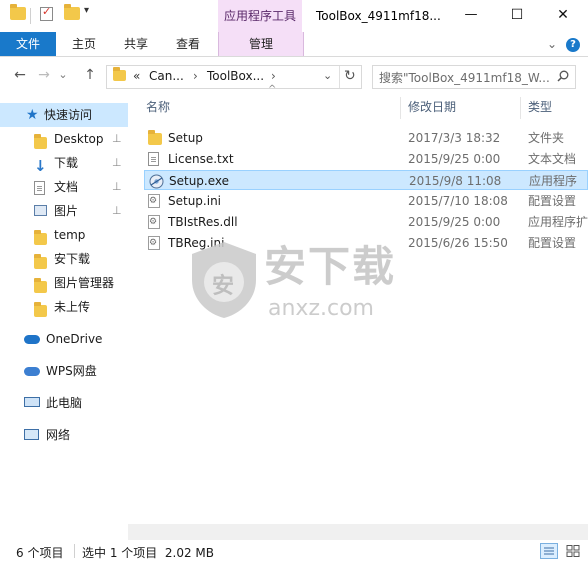 The height and width of the screenshot is (564, 588). What do you see at coordinates (156, 181) in the screenshot?
I see `installer-icon` at bounding box center [156, 181].